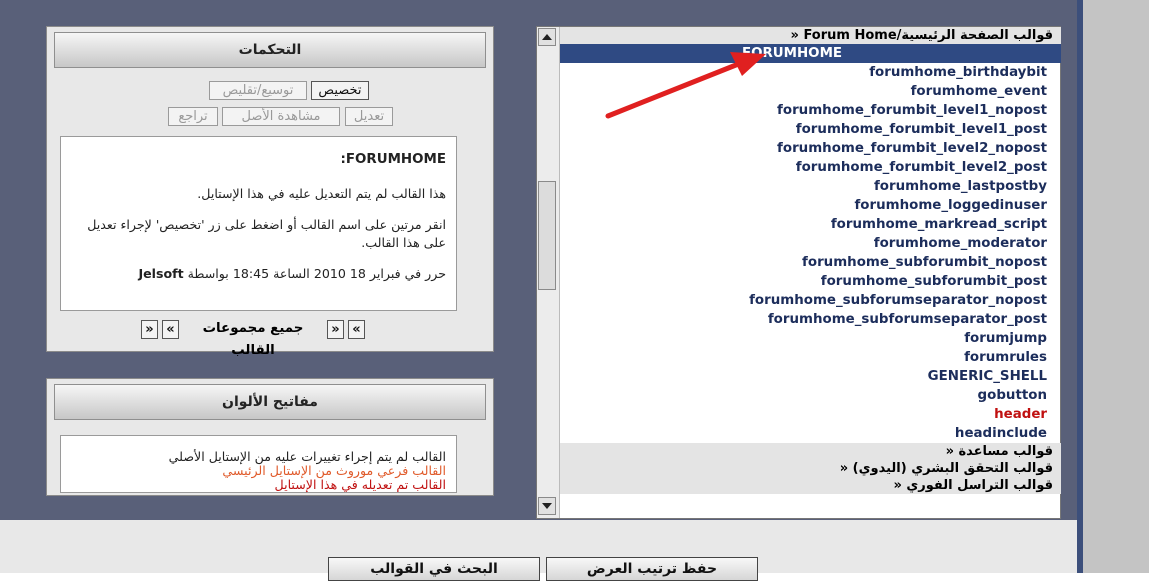  What do you see at coordinates (799, 262) in the screenshot?
I see `template-item: forumhome_subforumbit_nopost` at bounding box center [799, 262].